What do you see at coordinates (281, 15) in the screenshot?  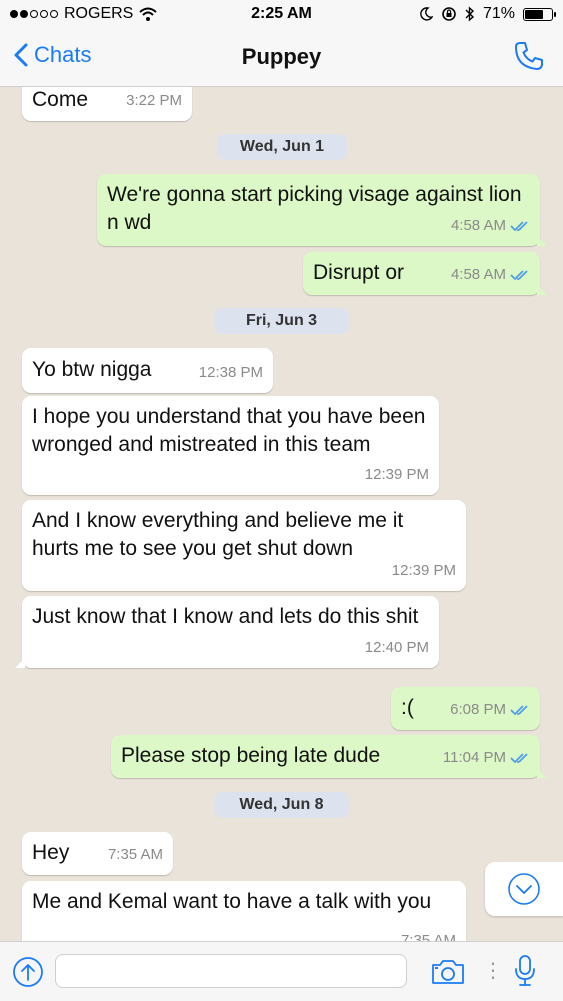 I see `status-bar: ROGERS 2:25 AM 71%` at bounding box center [281, 15].